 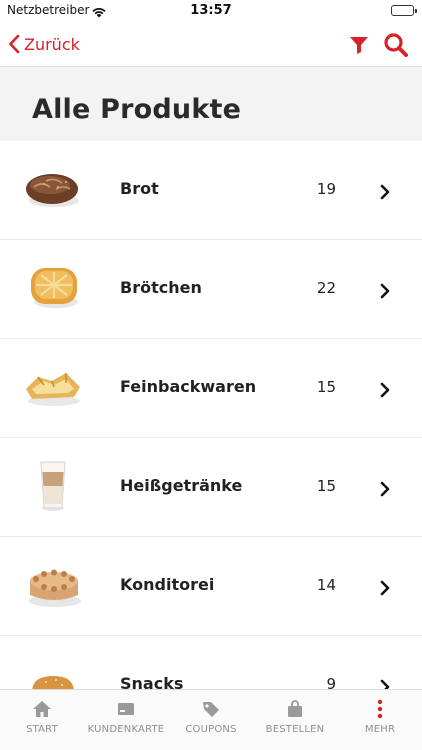 I want to click on page-title: Alle Produkte, so click(x=137, y=109).